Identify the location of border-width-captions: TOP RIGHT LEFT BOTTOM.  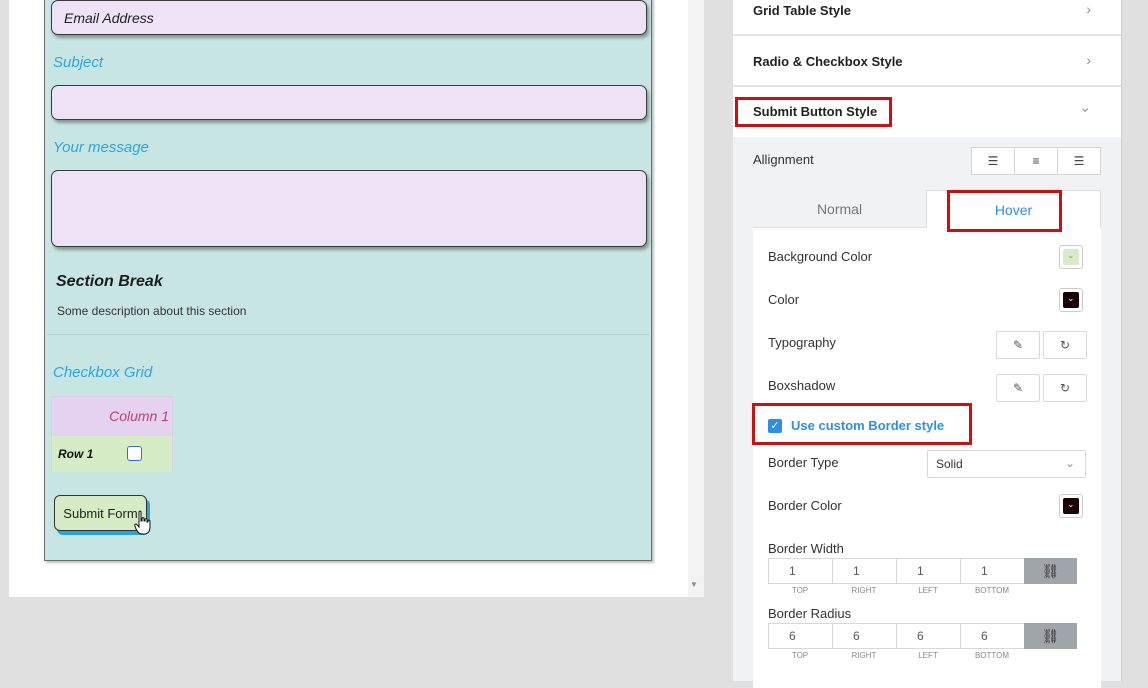
(896, 590).